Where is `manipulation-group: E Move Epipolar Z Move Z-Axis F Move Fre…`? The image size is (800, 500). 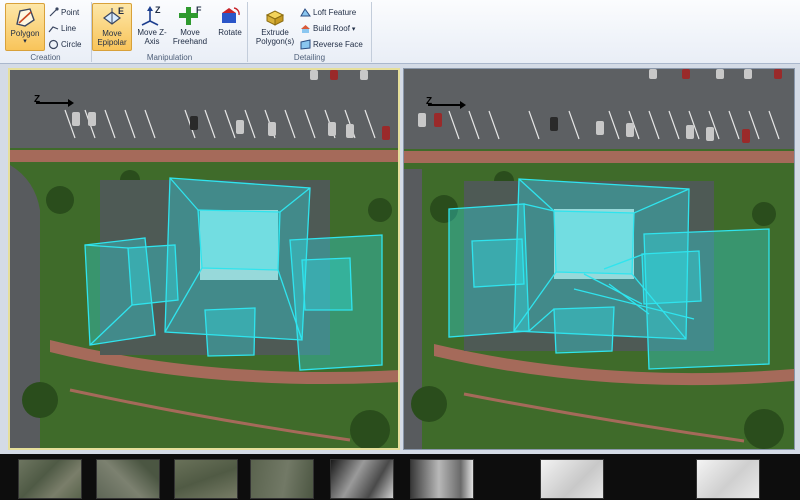
manipulation-group: E Move Epipolar Z Move Z-Axis F Move Fre… is located at coordinates (170, 32).